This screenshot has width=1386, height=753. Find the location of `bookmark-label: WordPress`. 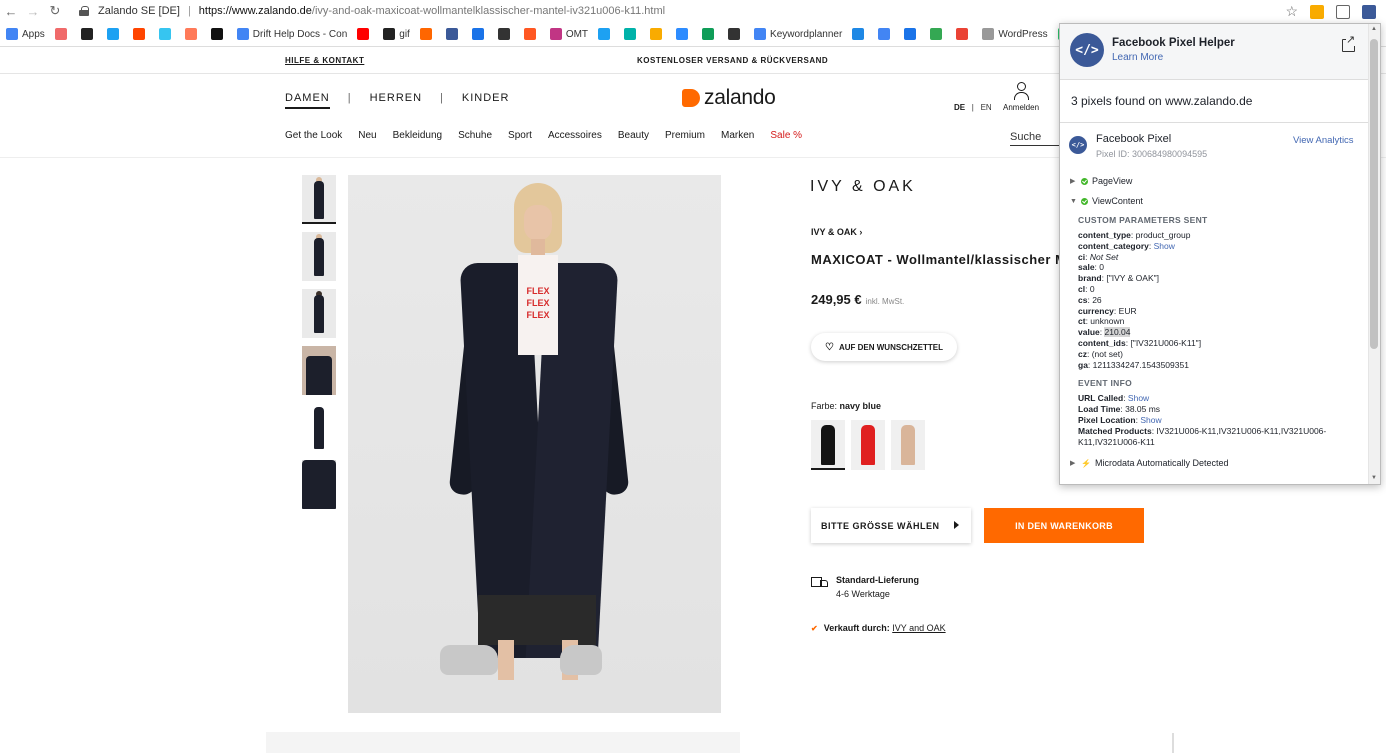

bookmark-label: WordPress is located at coordinates (1023, 34).